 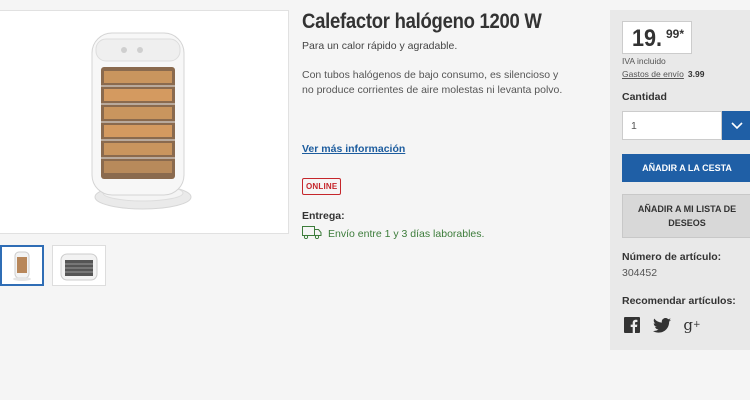 What do you see at coordinates (422, 21) in the screenshot?
I see `product-title: Calefactor halógeno 1200 W` at bounding box center [422, 21].